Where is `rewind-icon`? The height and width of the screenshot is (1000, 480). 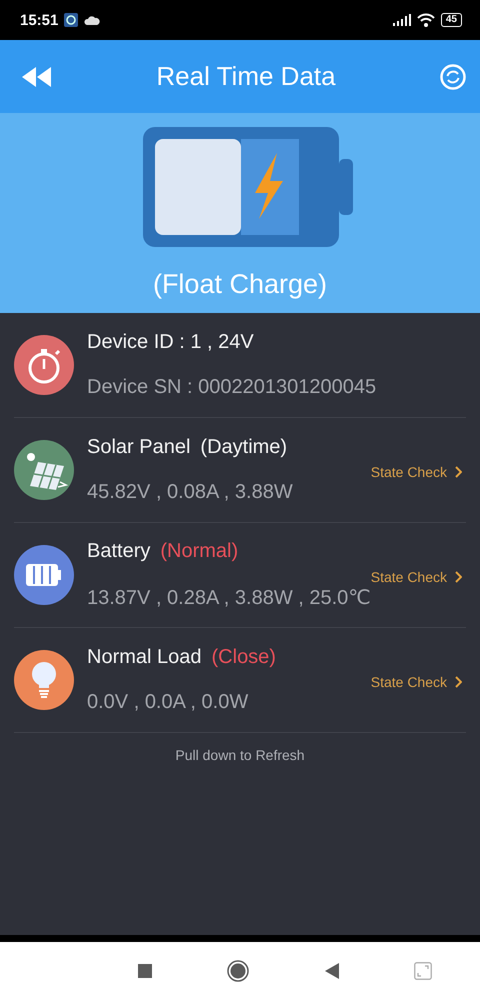
rewind-icon is located at coordinates (37, 76).